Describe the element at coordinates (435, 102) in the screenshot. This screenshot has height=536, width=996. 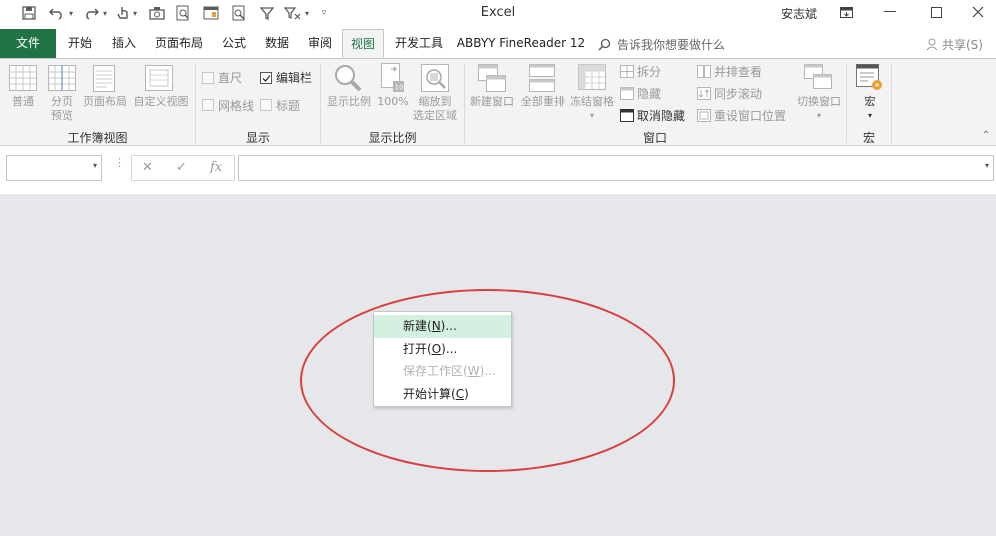
I see `zoom-to-selection-button: 缩放到` at that location.